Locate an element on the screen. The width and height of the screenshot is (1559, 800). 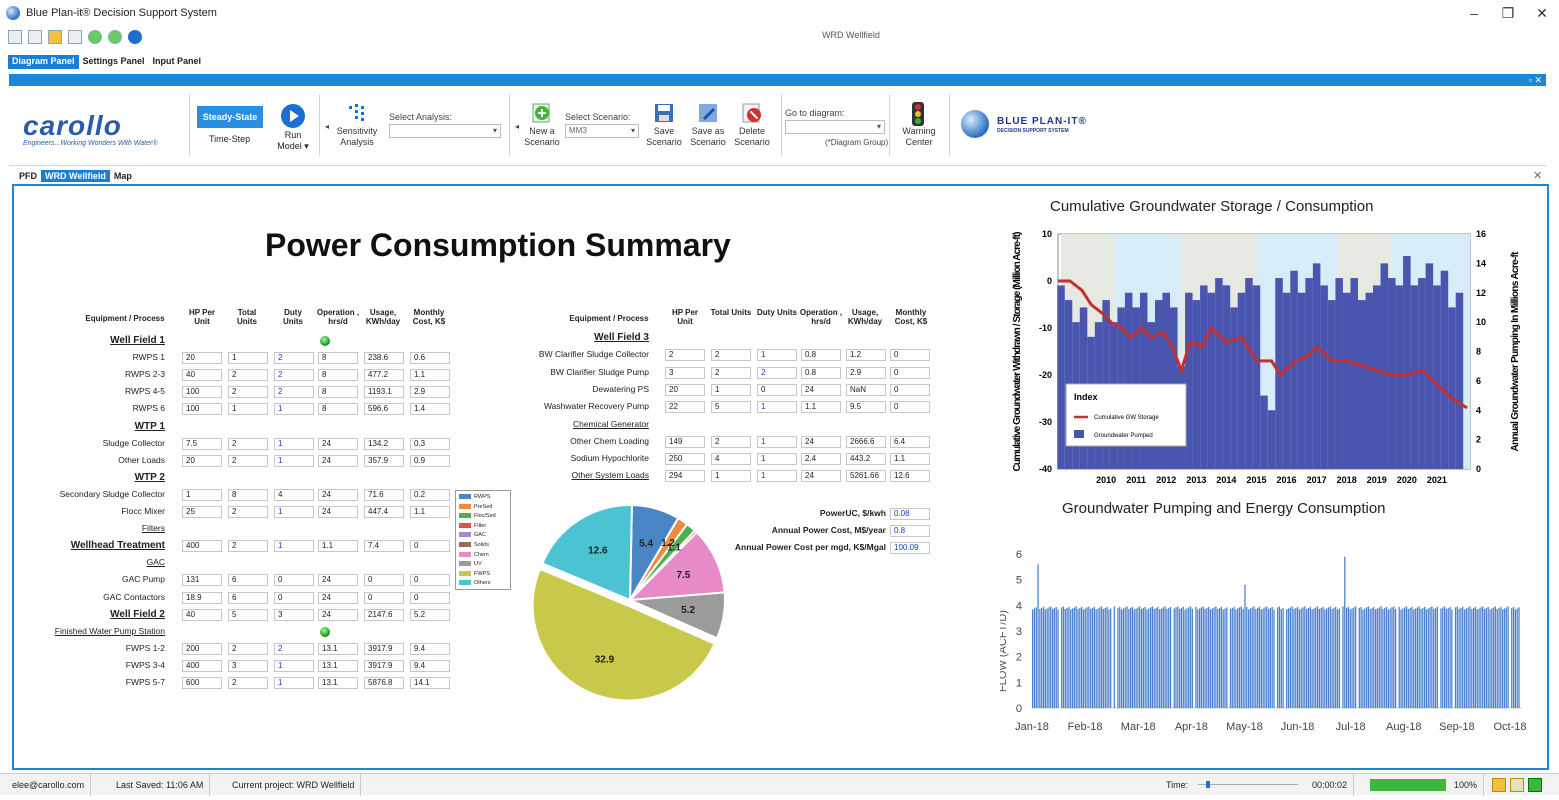
value-cell: 477.2 is located at coordinates (384, 375).